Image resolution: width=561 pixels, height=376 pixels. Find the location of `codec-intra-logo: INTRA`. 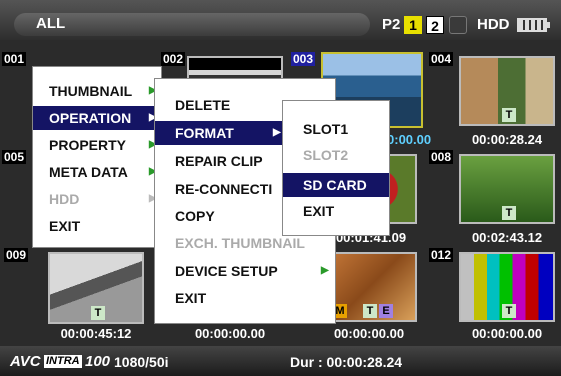

codec-intra-logo: INTRA is located at coordinates (63, 361).